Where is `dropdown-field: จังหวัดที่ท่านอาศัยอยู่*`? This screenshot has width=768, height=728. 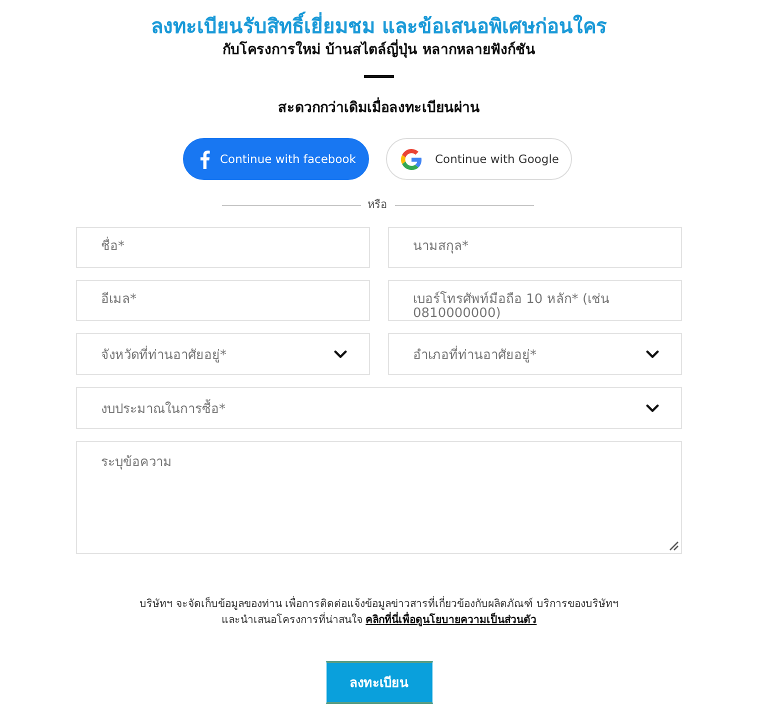 dropdown-field: จังหวัดที่ท่านอาศัยอยู่* is located at coordinates (223, 354).